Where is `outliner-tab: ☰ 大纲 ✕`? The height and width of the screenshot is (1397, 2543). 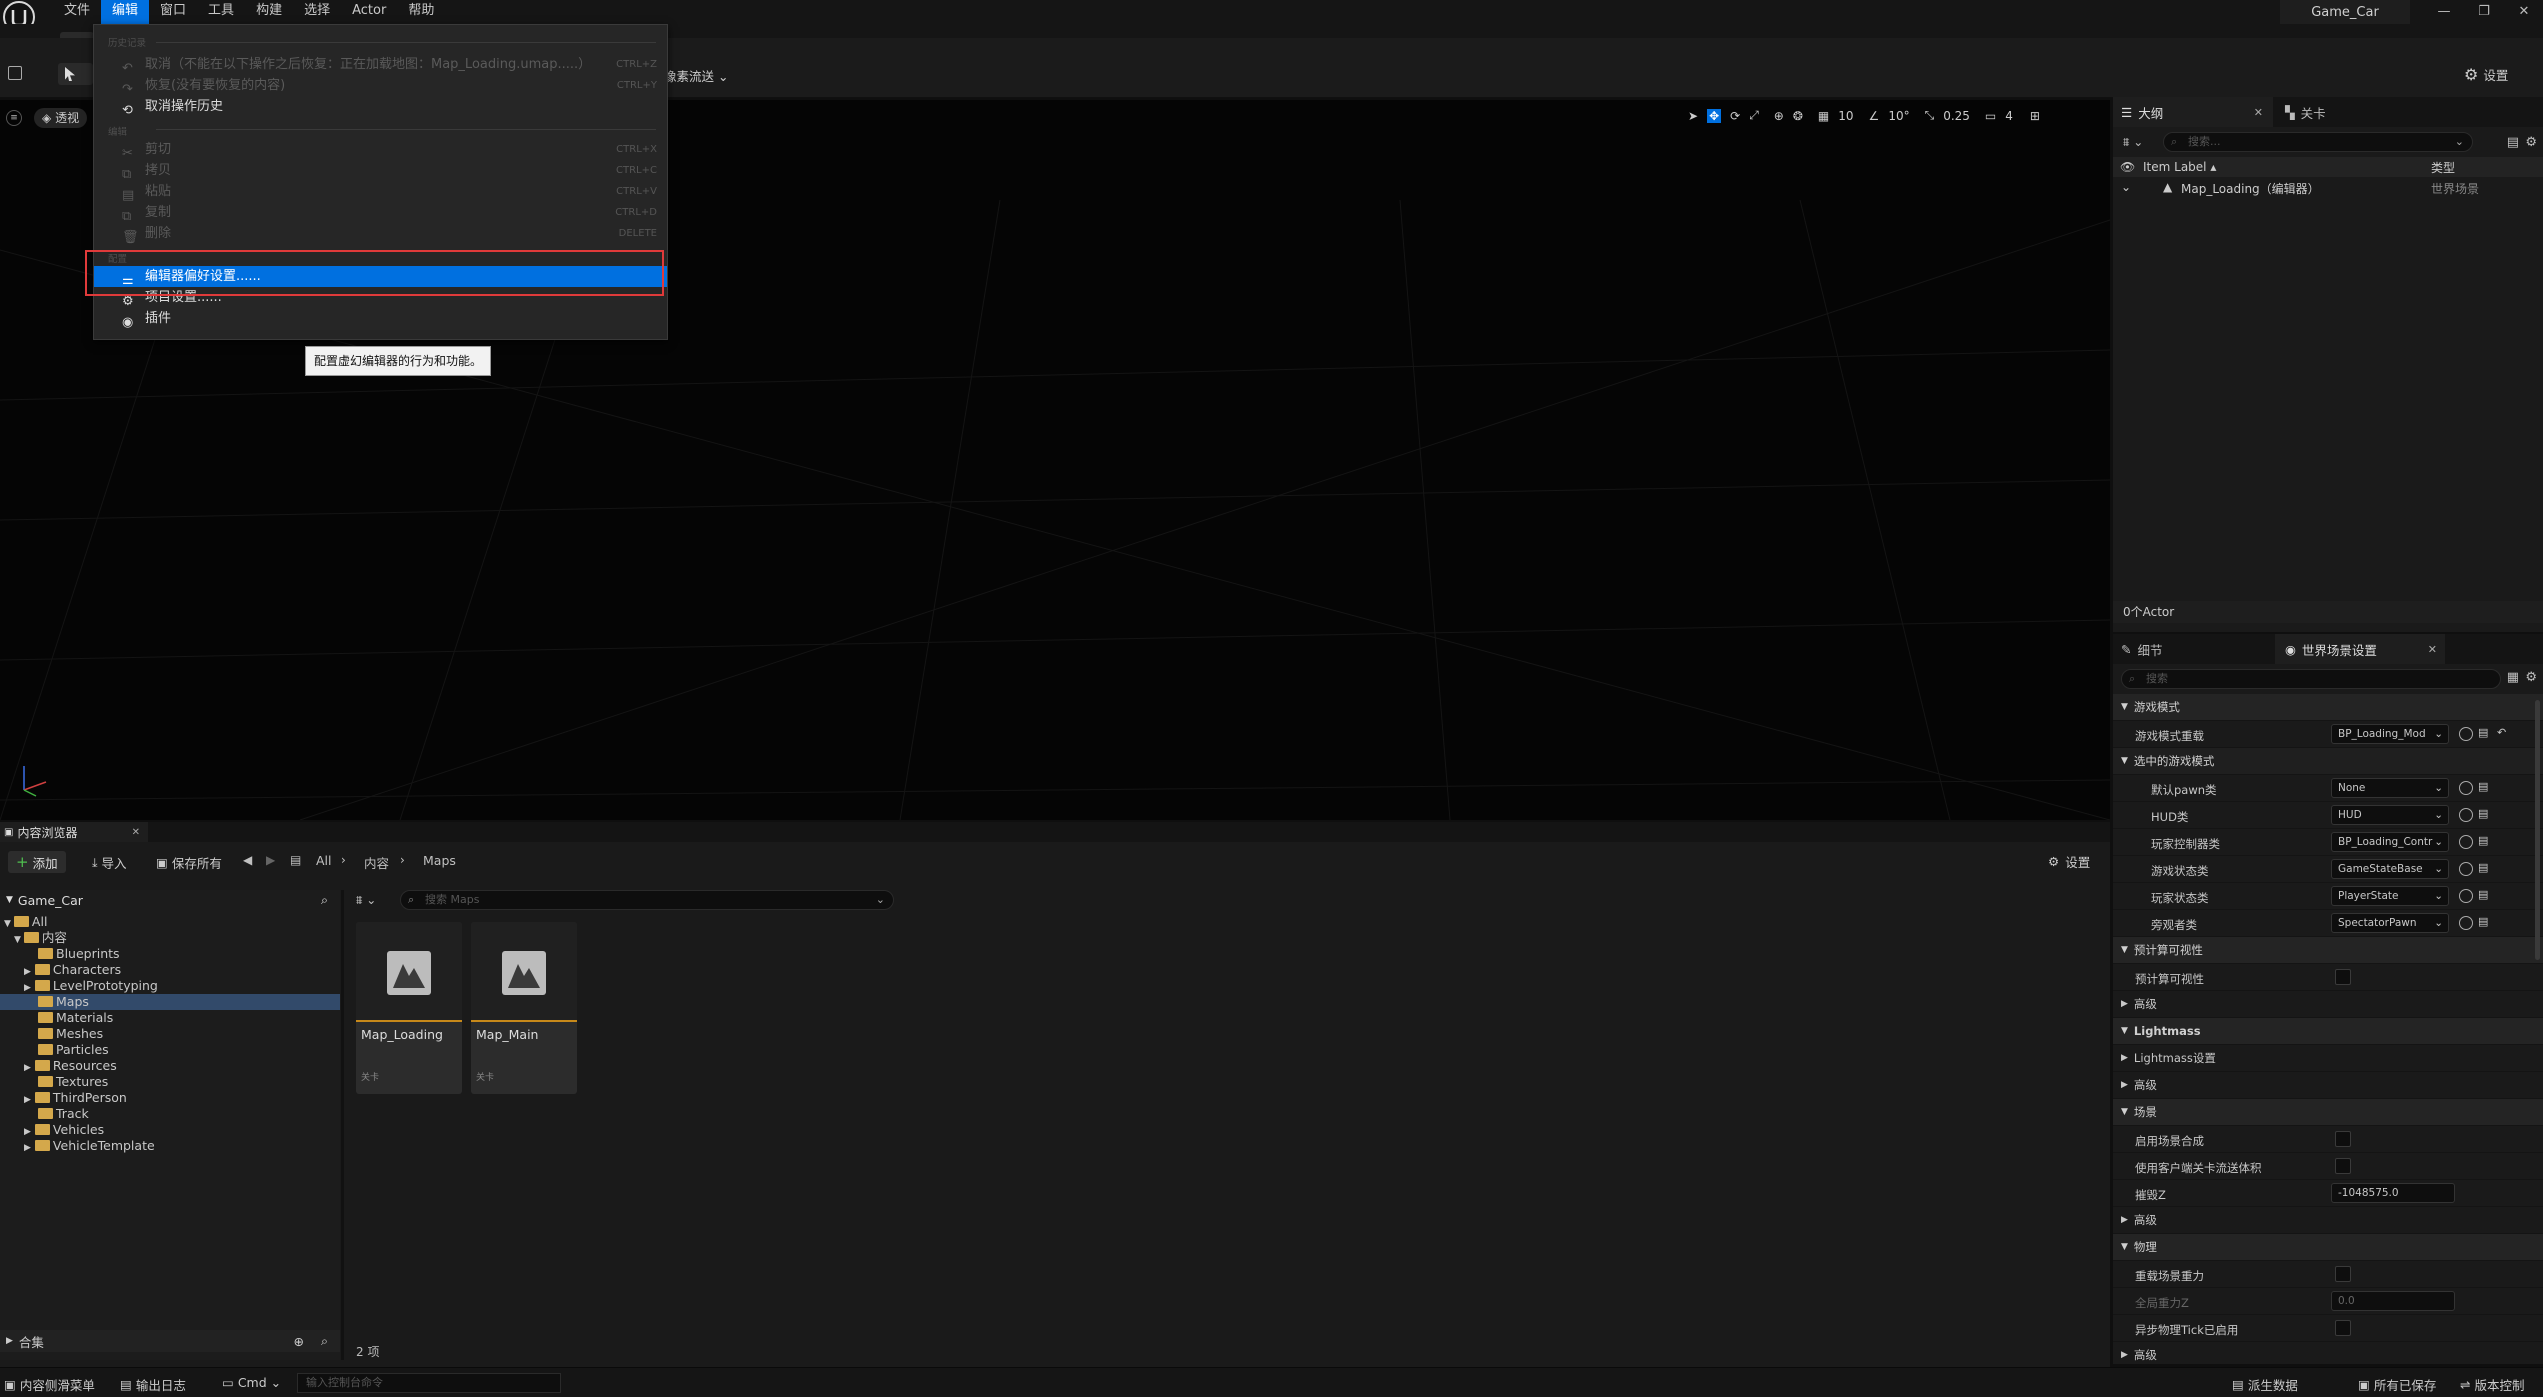
outliner-tab: ☰ 大纲 ✕ is located at coordinates (2193, 112).